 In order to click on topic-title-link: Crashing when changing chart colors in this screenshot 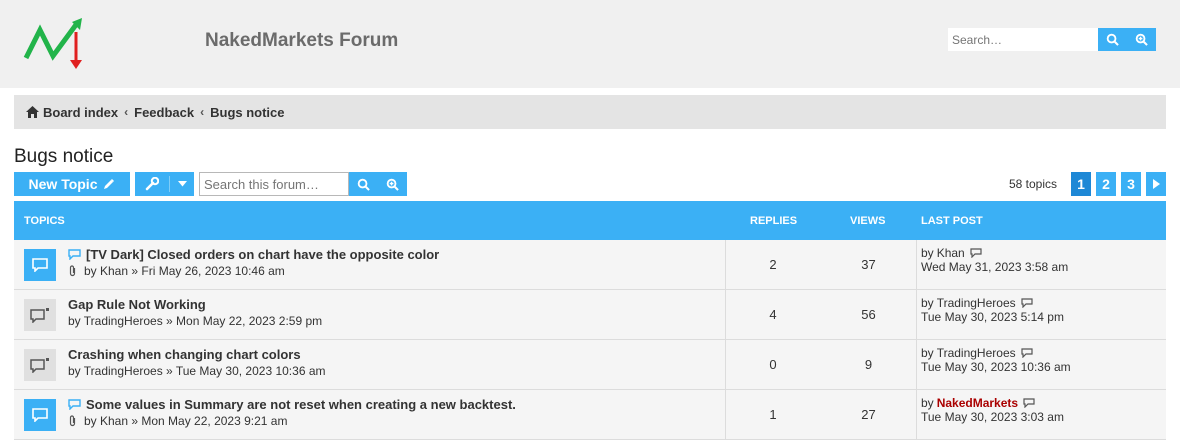, I will do `click(184, 354)`.